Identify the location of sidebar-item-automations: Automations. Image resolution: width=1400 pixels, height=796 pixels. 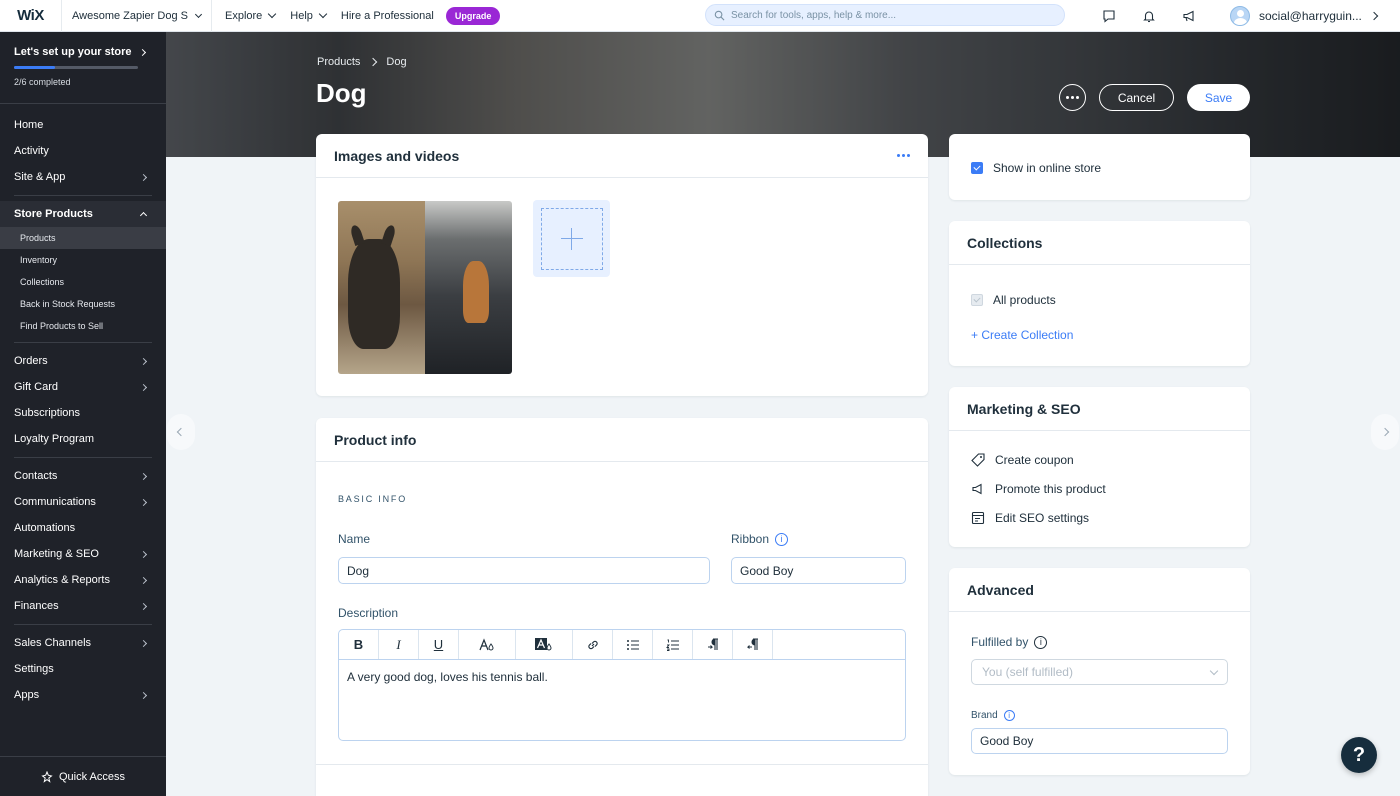
(83, 528).